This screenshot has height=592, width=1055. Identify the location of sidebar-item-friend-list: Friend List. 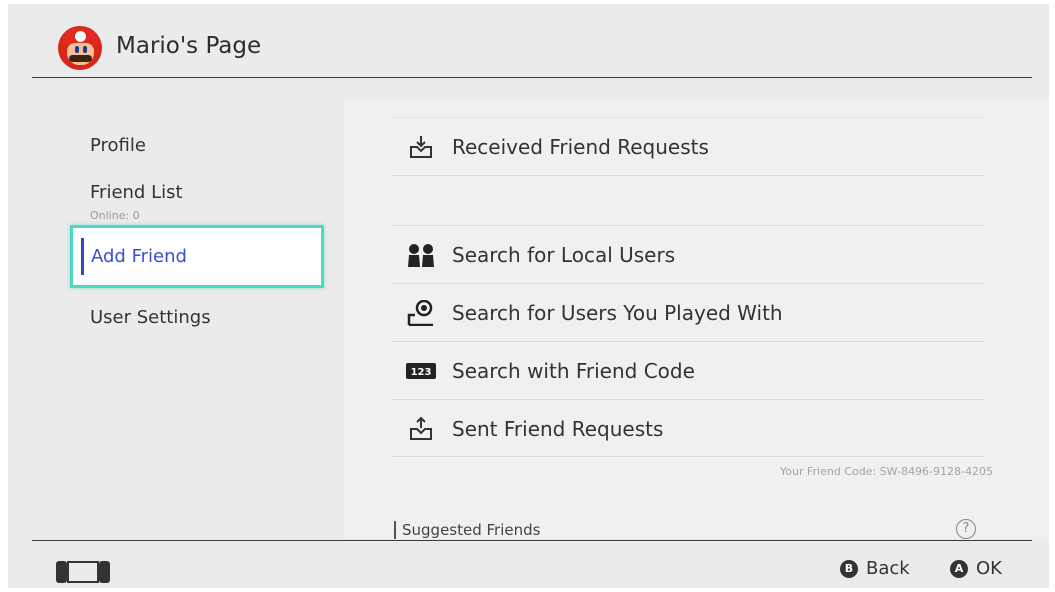
(136, 192).